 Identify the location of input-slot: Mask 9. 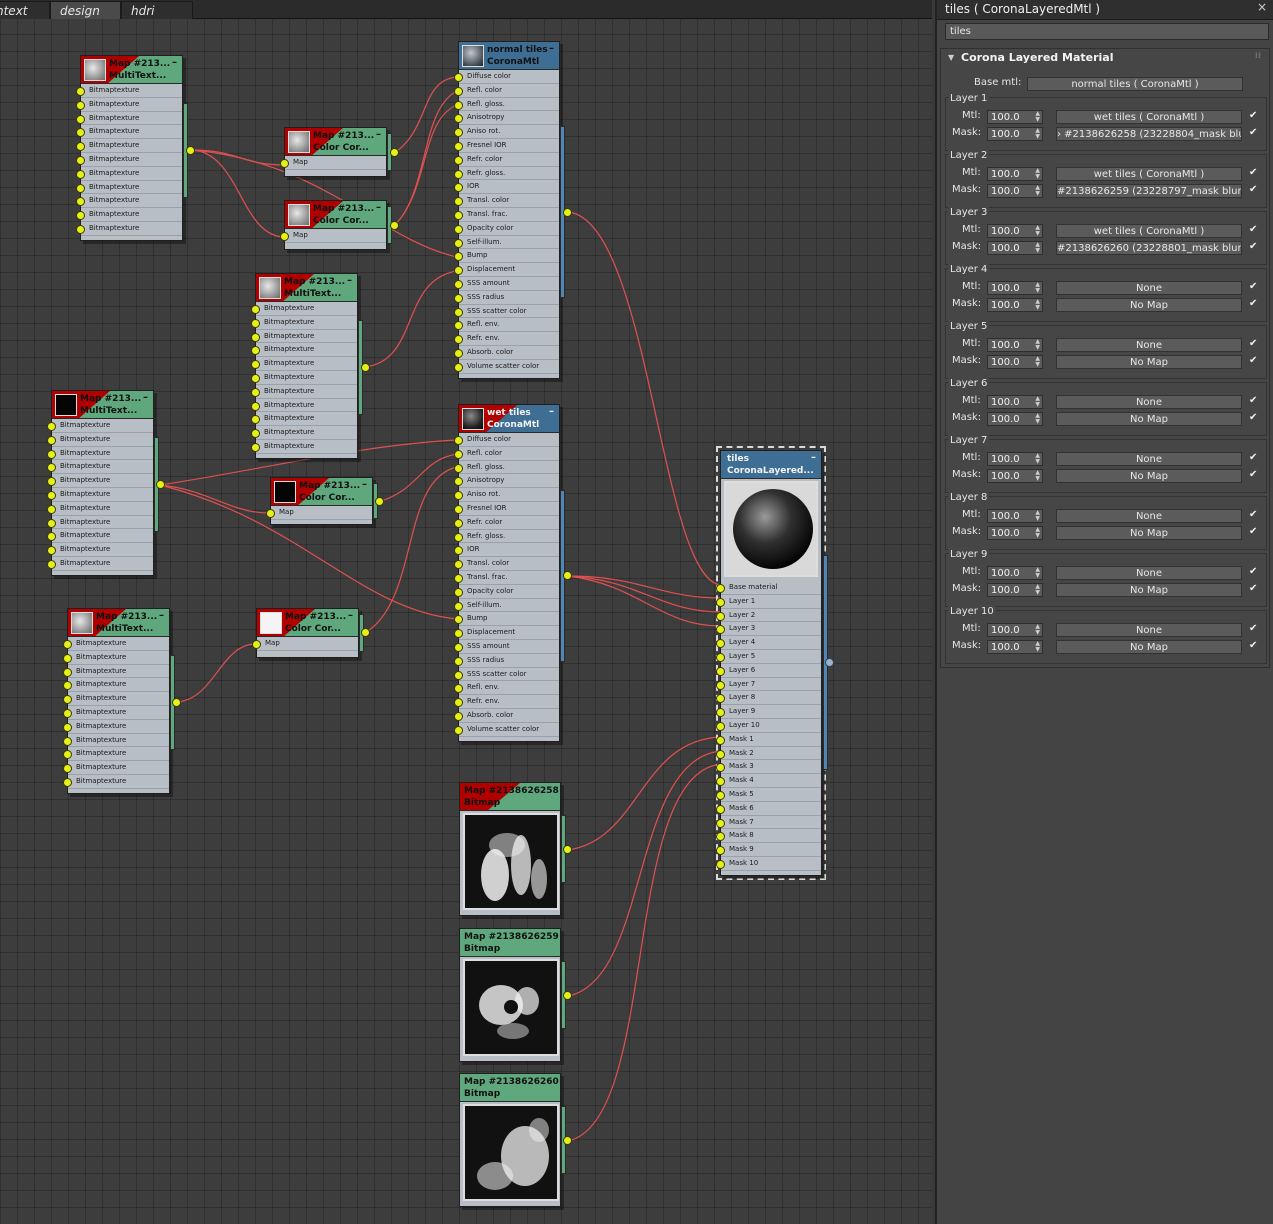
(768, 850).